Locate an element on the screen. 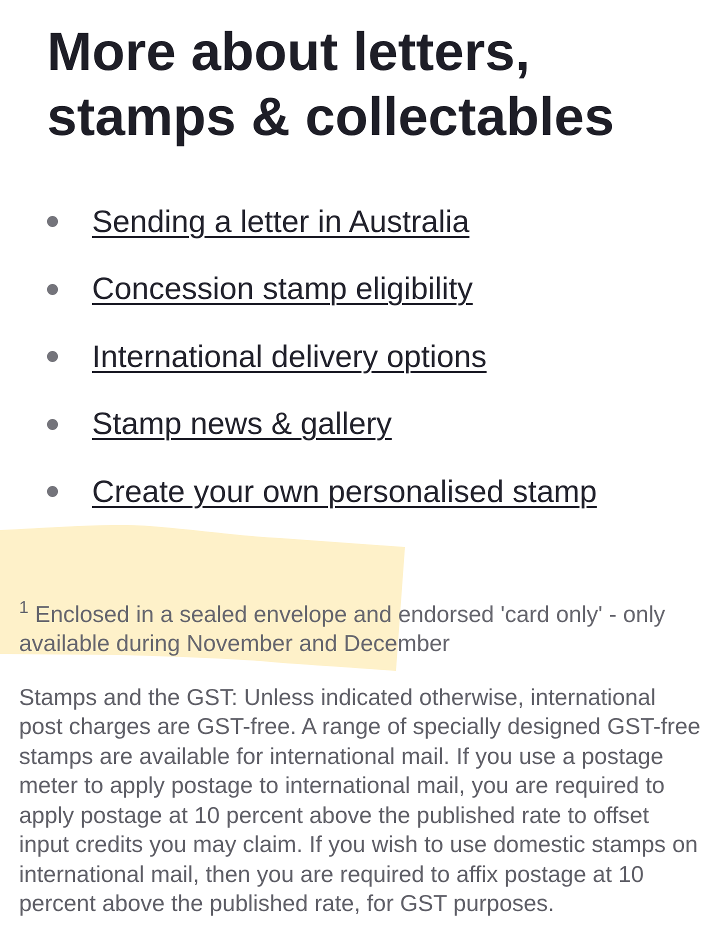 The width and height of the screenshot is (720, 943). link: Stamp news & gallery is located at coordinates (242, 424).